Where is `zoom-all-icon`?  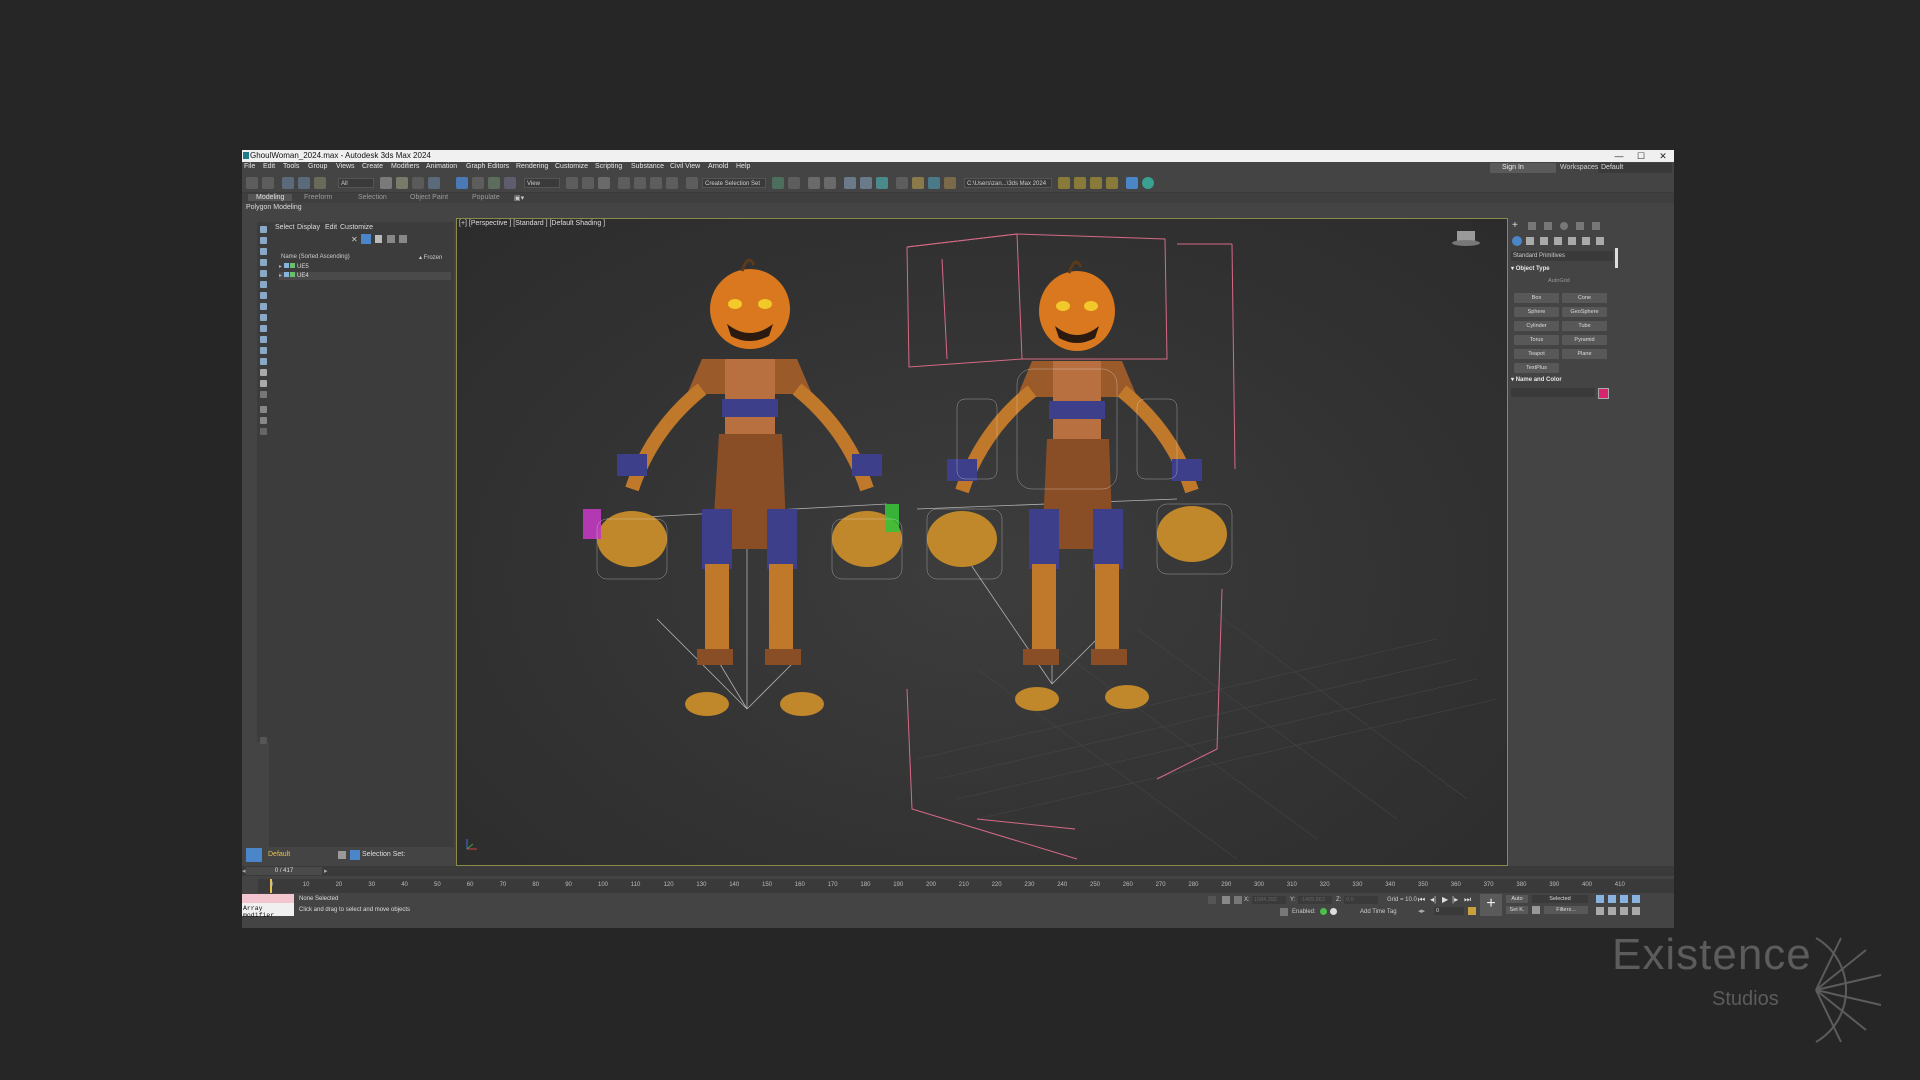 zoom-all-icon is located at coordinates (1612, 899).